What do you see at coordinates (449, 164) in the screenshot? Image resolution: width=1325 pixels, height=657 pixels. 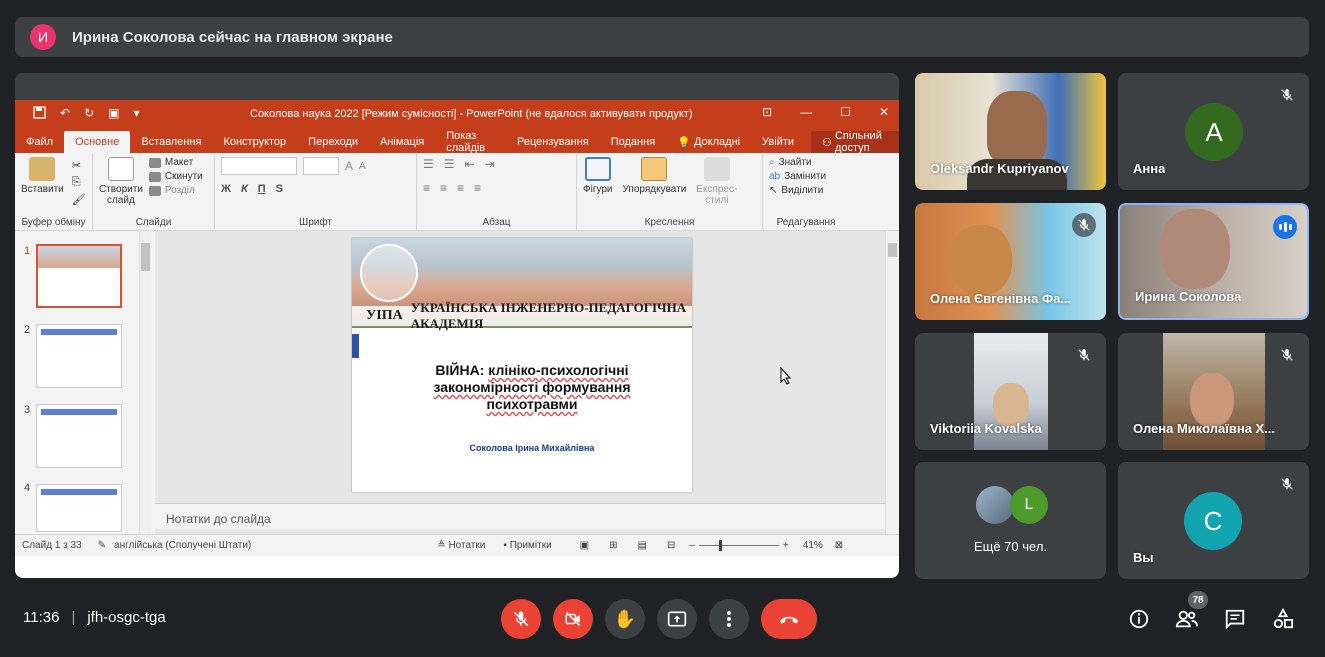 I see `numbering-icon: ☰` at bounding box center [449, 164].